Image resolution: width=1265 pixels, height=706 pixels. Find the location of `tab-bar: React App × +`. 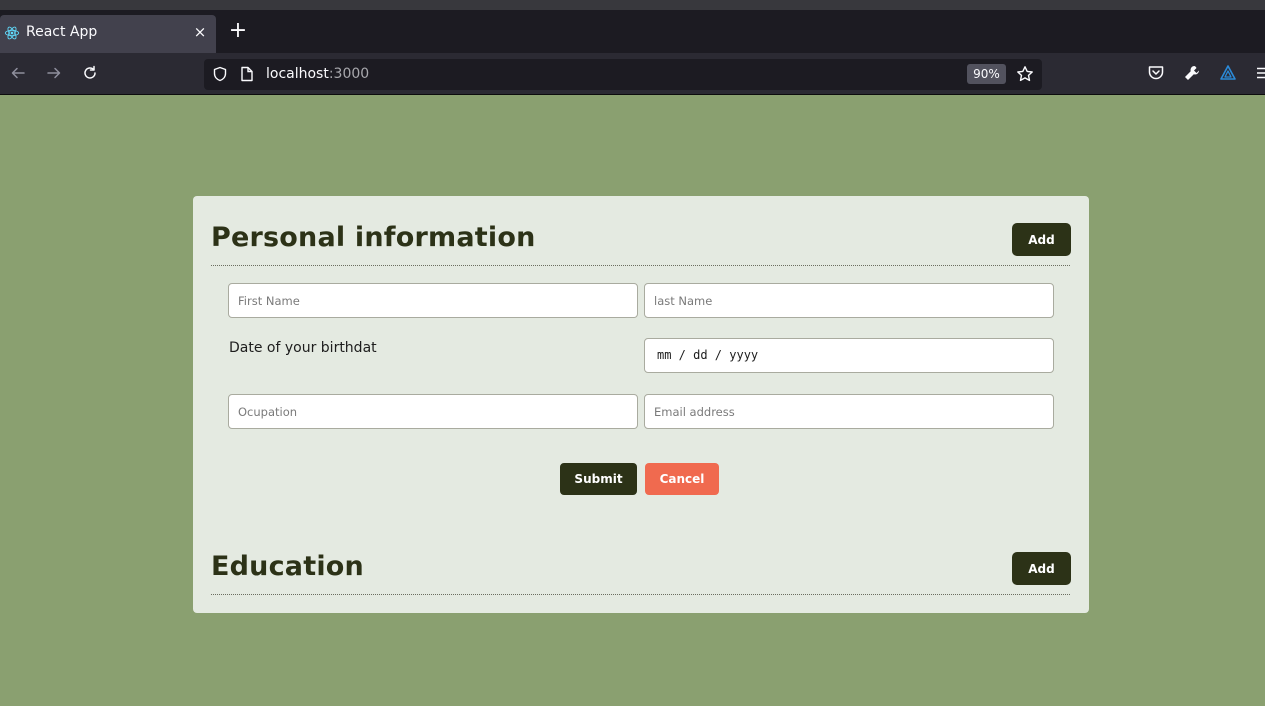

tab-bar: React App × + is located at coordinates (632, 31).